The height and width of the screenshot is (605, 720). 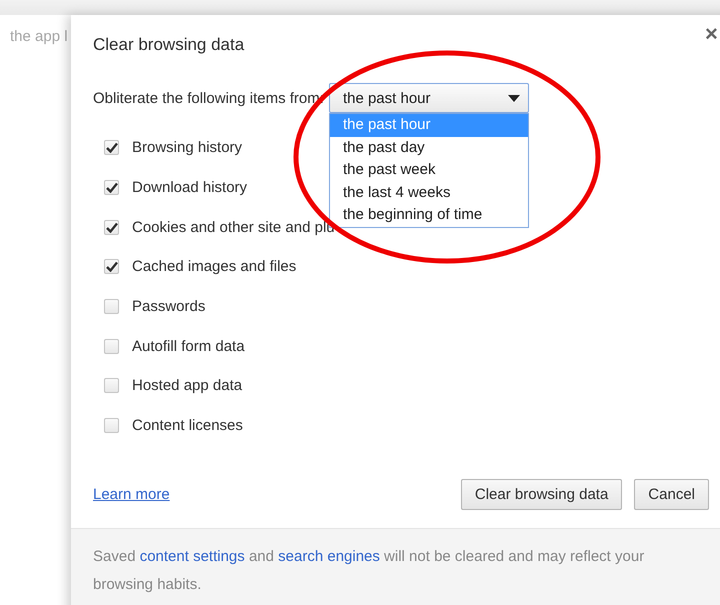 I want to click on clear-button: Clear browsing data, so click(x=541, y=494).